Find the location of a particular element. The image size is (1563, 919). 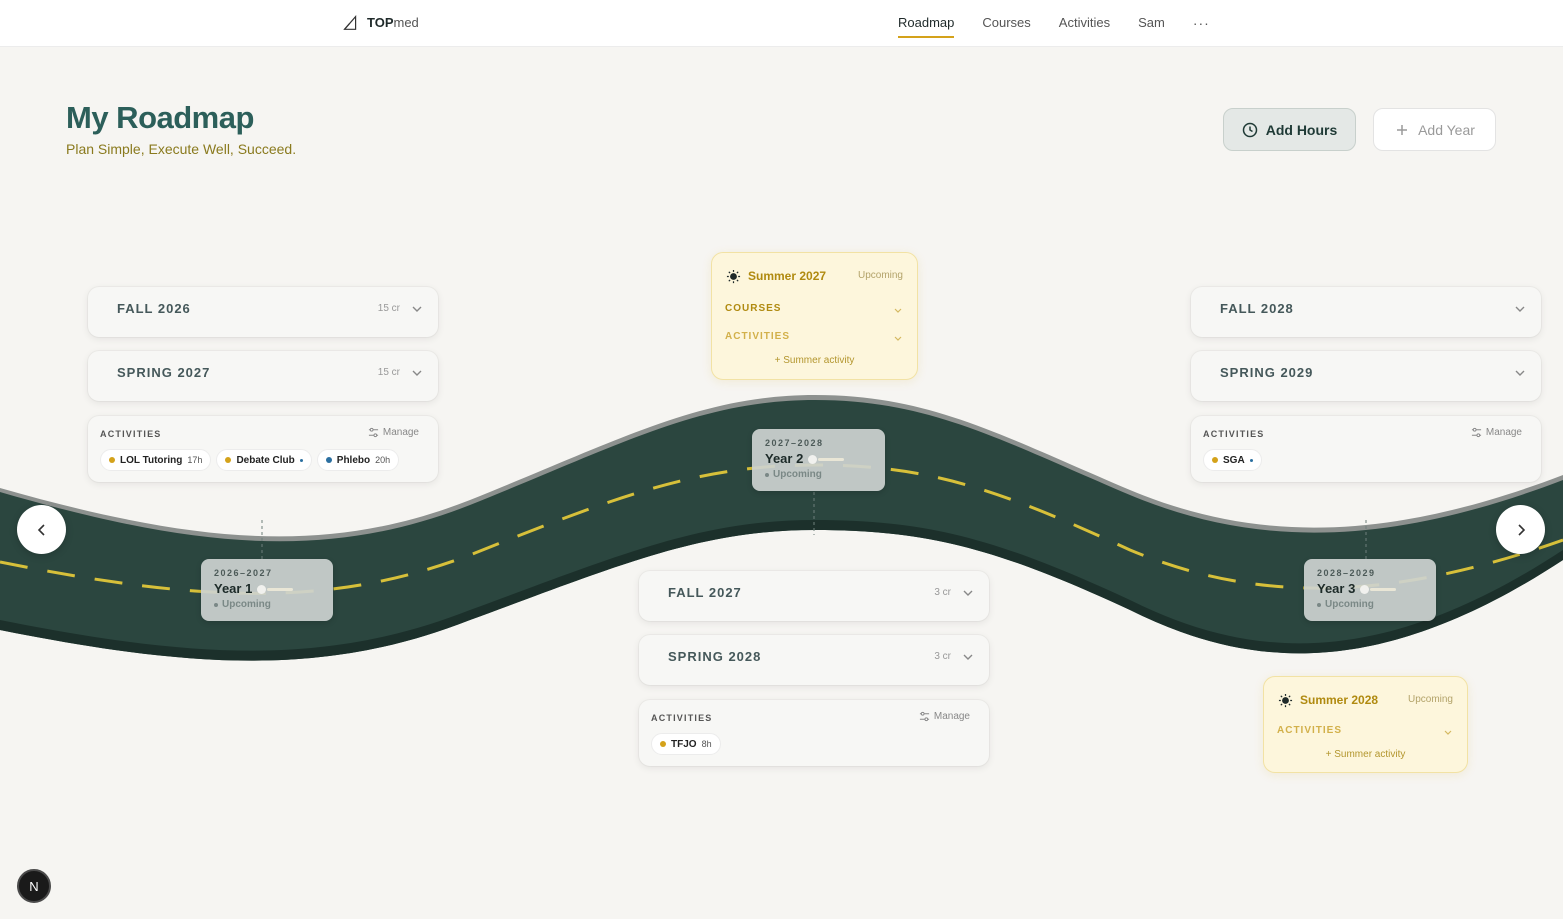

brand: TOPmed is located at coordinates (380, 22).